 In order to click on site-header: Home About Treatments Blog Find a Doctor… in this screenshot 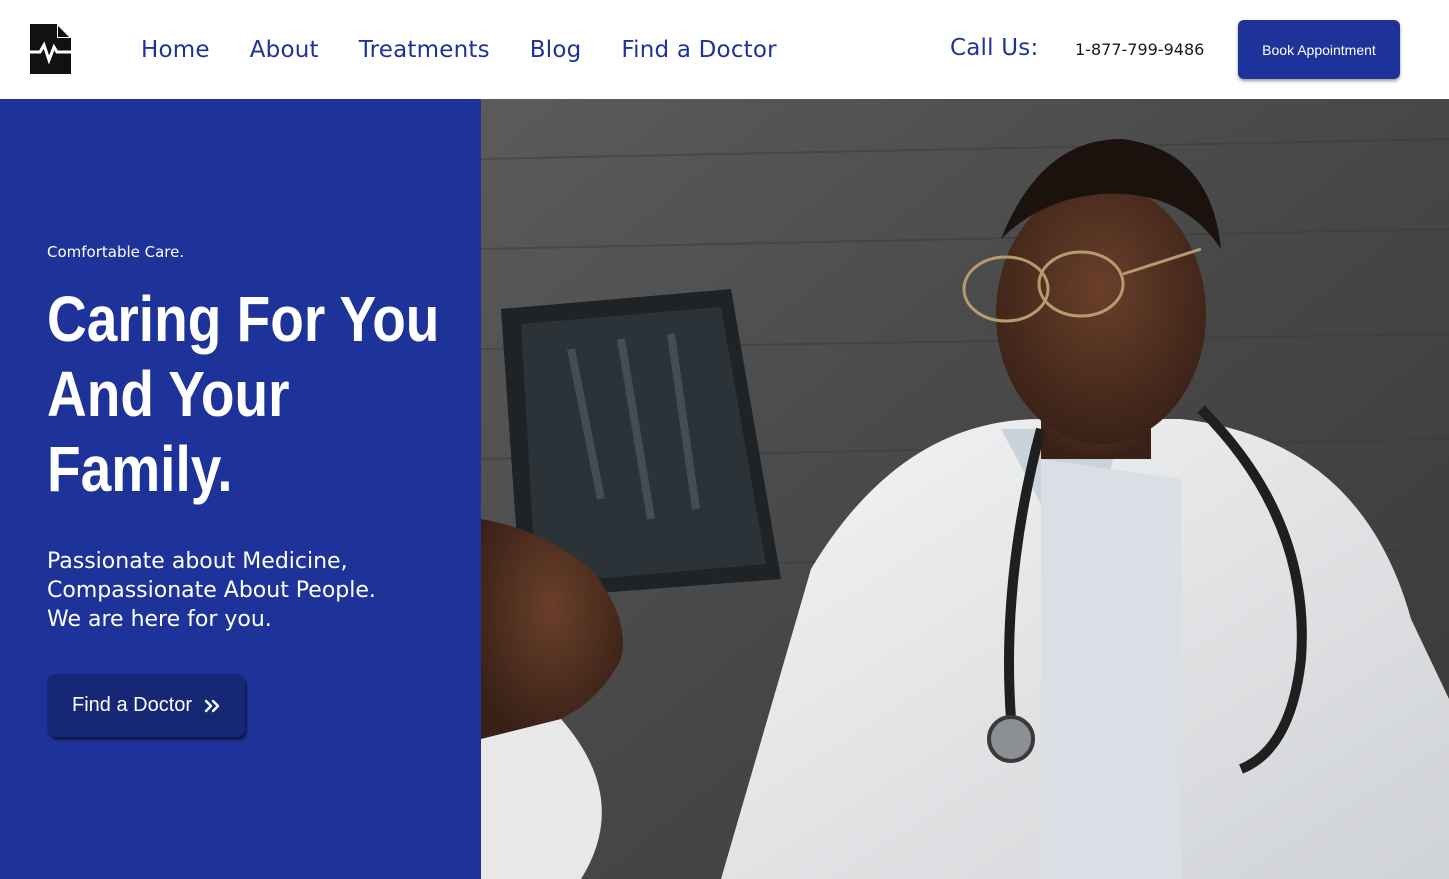, I will do `click(724, 49)`.